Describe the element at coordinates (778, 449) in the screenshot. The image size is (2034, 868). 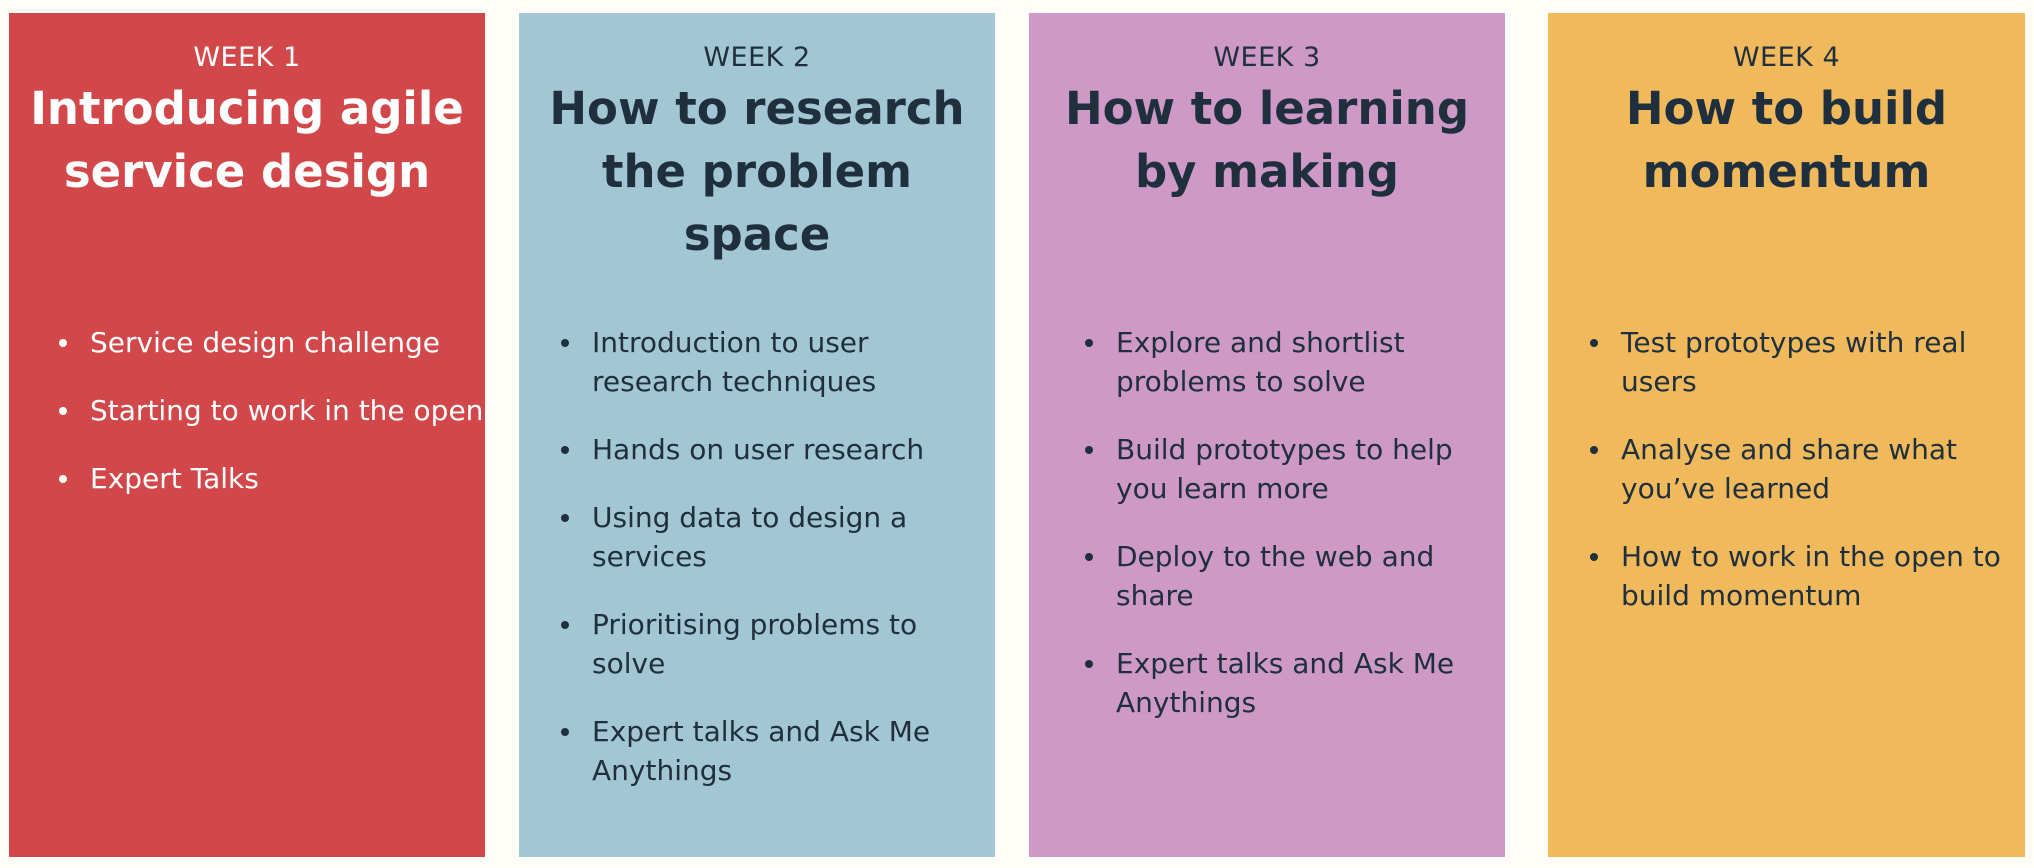
I see `week-2-topic: Hands on user research` at that location.